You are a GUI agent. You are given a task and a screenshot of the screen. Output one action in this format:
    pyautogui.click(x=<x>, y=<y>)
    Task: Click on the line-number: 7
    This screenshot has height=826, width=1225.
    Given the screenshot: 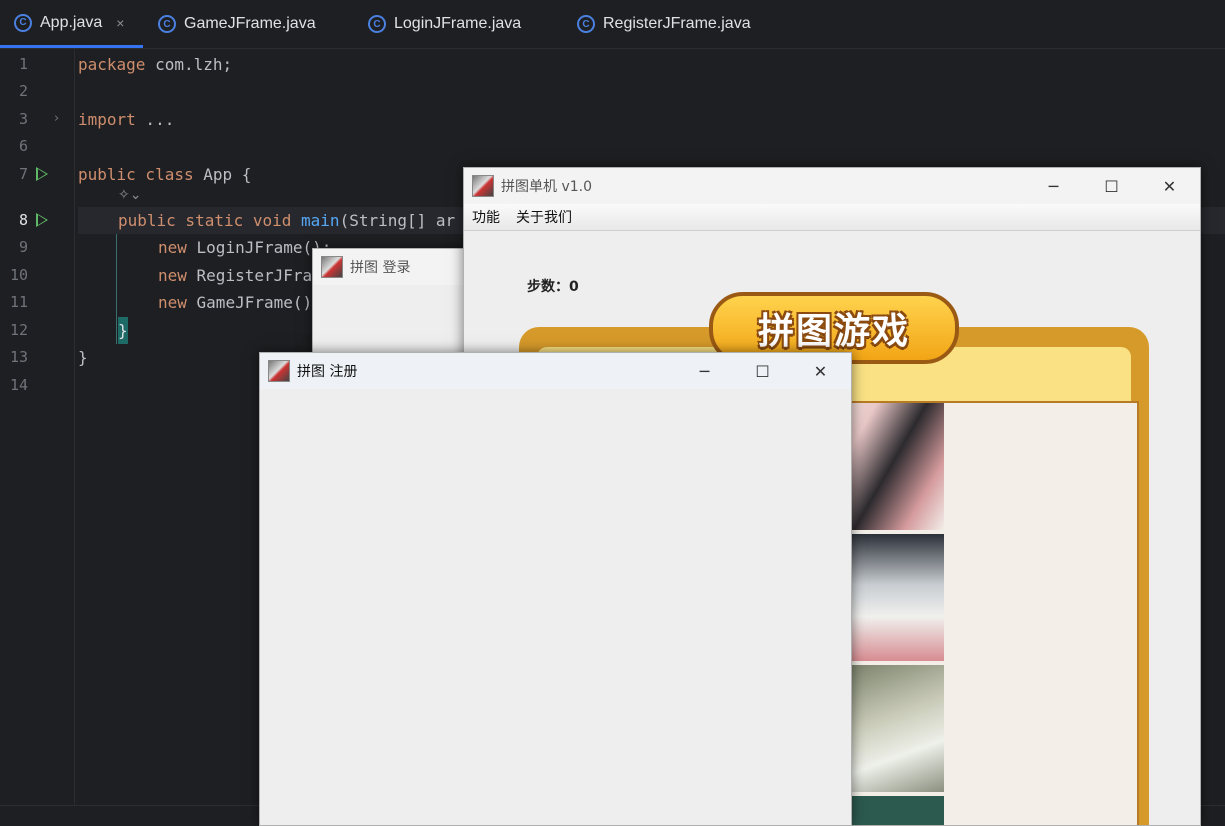 What is the action you would take?
    pyautogui.click(x=23, y=174)
    